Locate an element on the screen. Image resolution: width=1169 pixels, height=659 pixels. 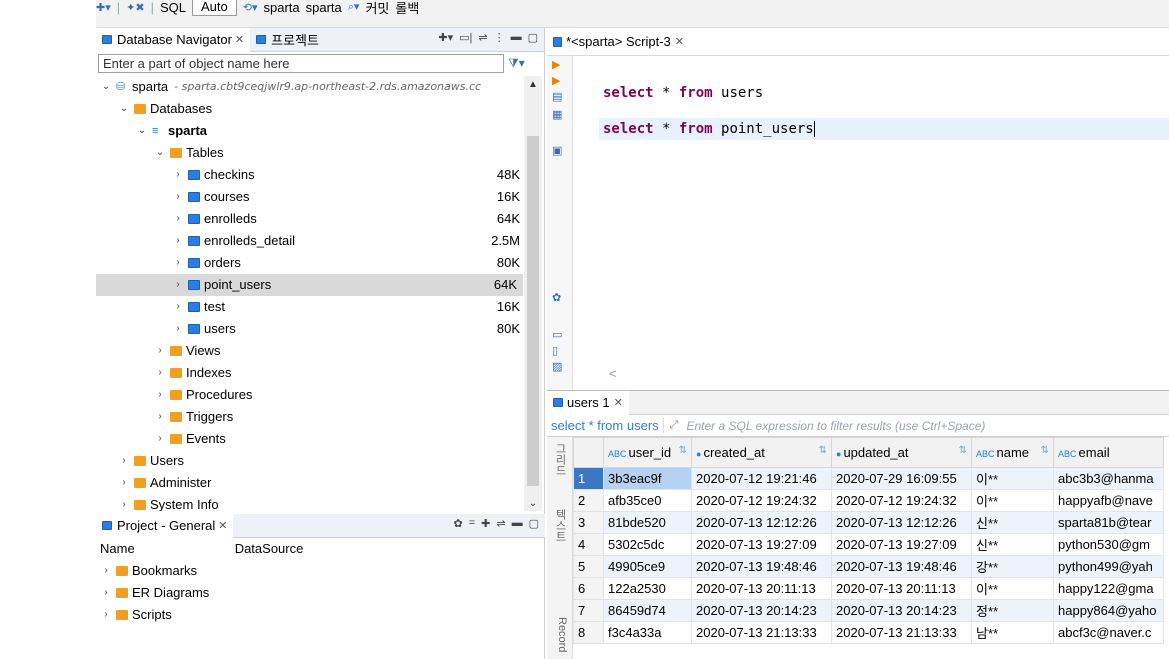
collapse-icon: = is located at coordinates (472, 523).